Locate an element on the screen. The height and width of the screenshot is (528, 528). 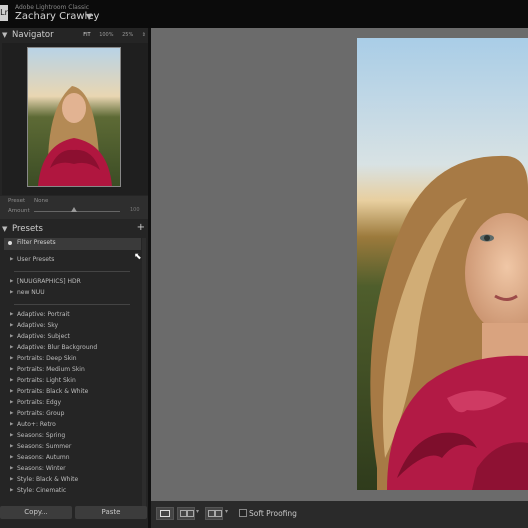
filter-dot-icon is located at coordinates (10, 243).